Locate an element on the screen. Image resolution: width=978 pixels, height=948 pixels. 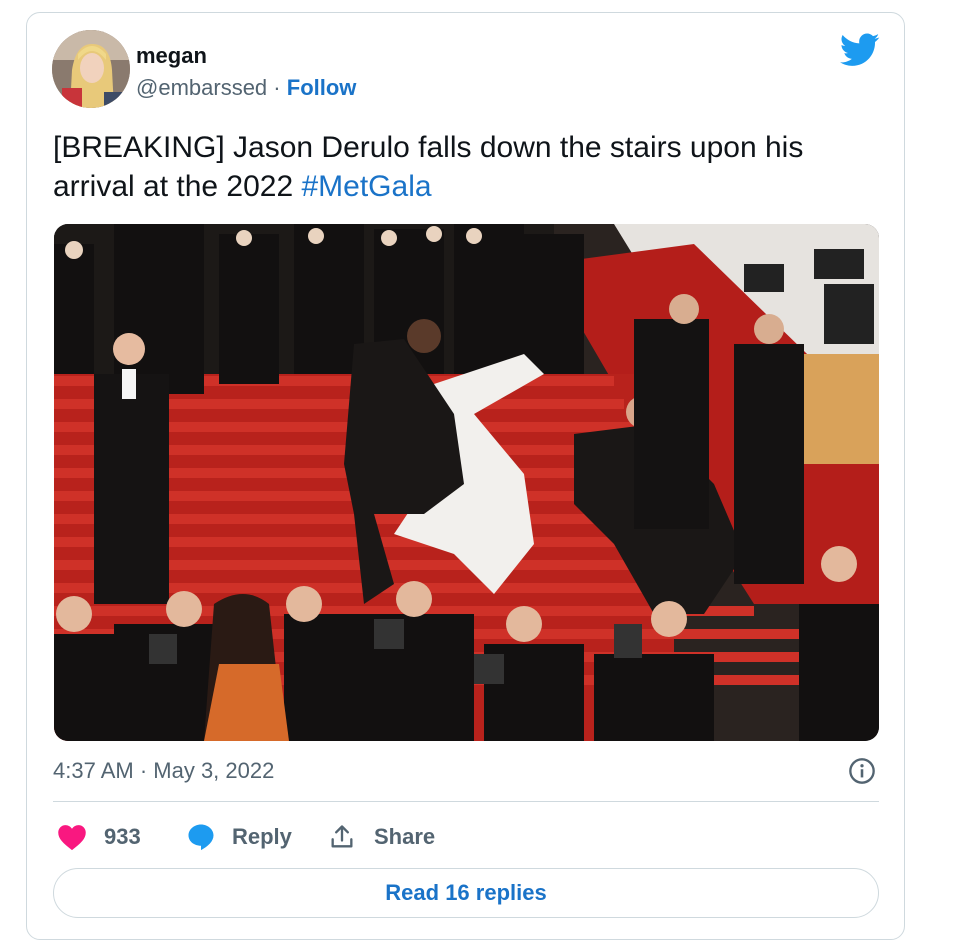
like-button: 933 is located at coordinates (99, 837).